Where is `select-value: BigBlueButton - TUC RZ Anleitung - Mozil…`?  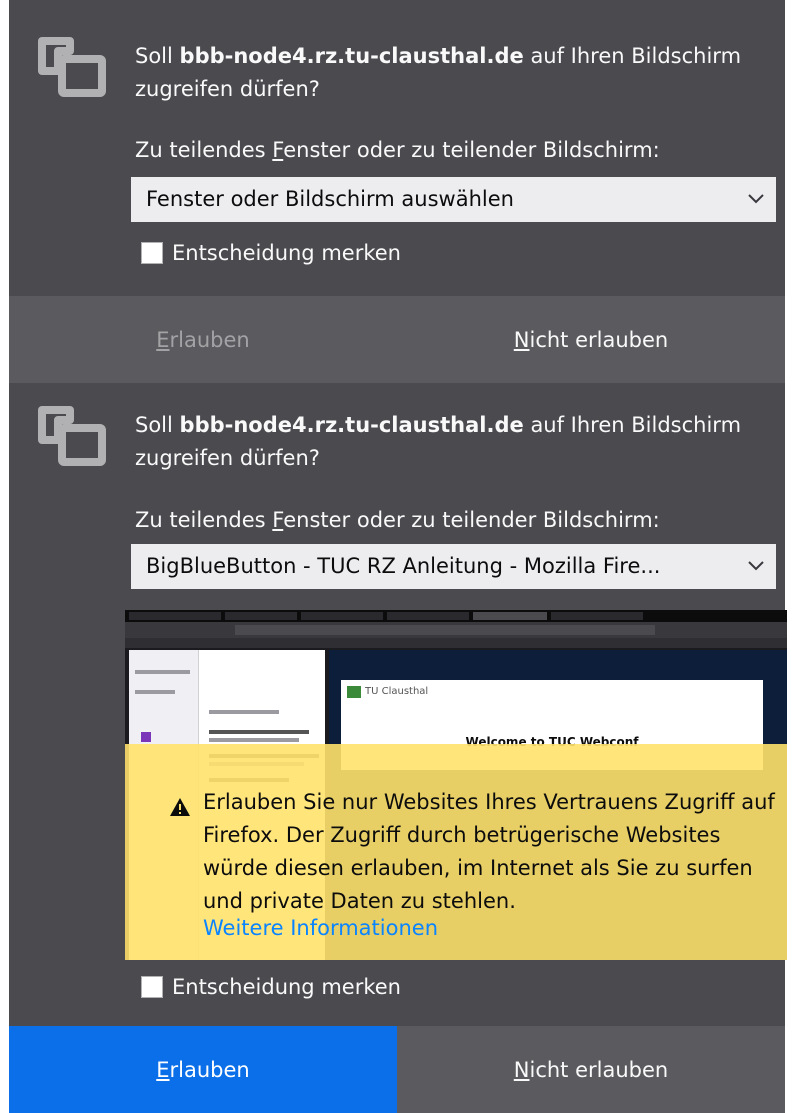
select-value: BigBlueButton - TUC RZ Anleitung - Mozil… is located at coordinates (403, 566).